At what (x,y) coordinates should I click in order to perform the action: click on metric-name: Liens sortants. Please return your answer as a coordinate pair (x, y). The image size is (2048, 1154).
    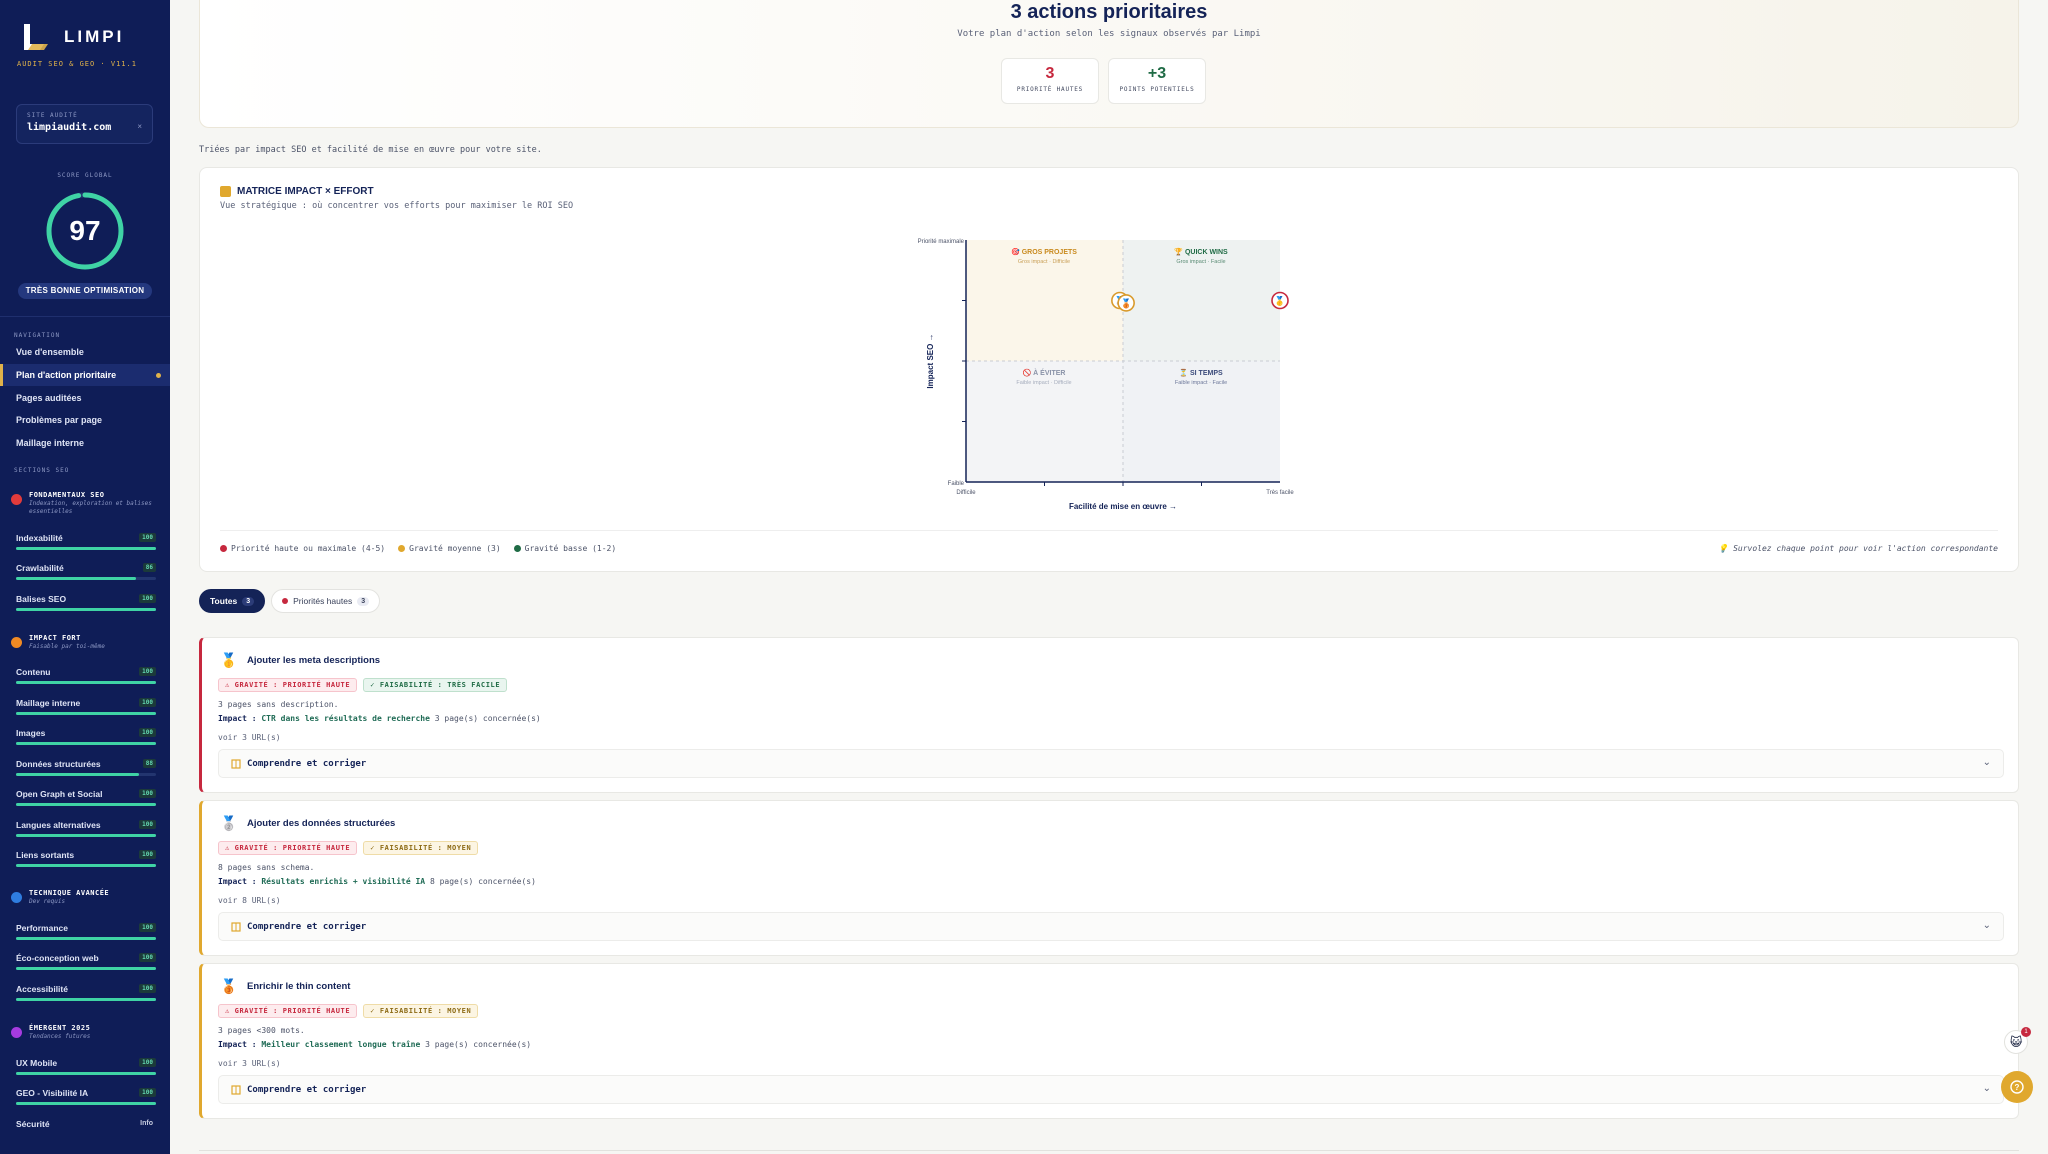
    Looking at the image, I should click on (45, 855).